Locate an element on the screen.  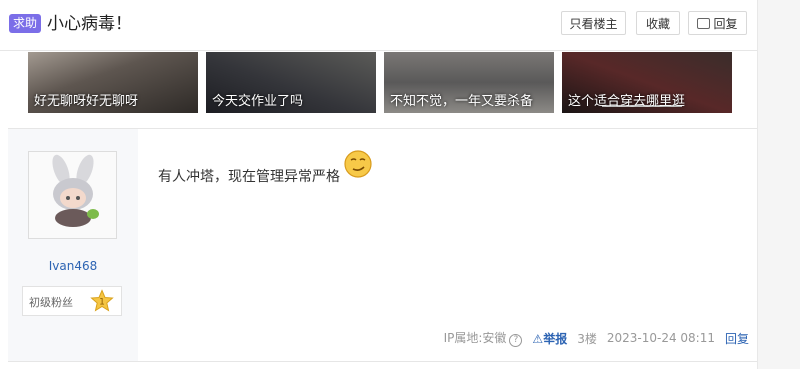
reply-button-label: 回复 is located at coordinates (725, 24).